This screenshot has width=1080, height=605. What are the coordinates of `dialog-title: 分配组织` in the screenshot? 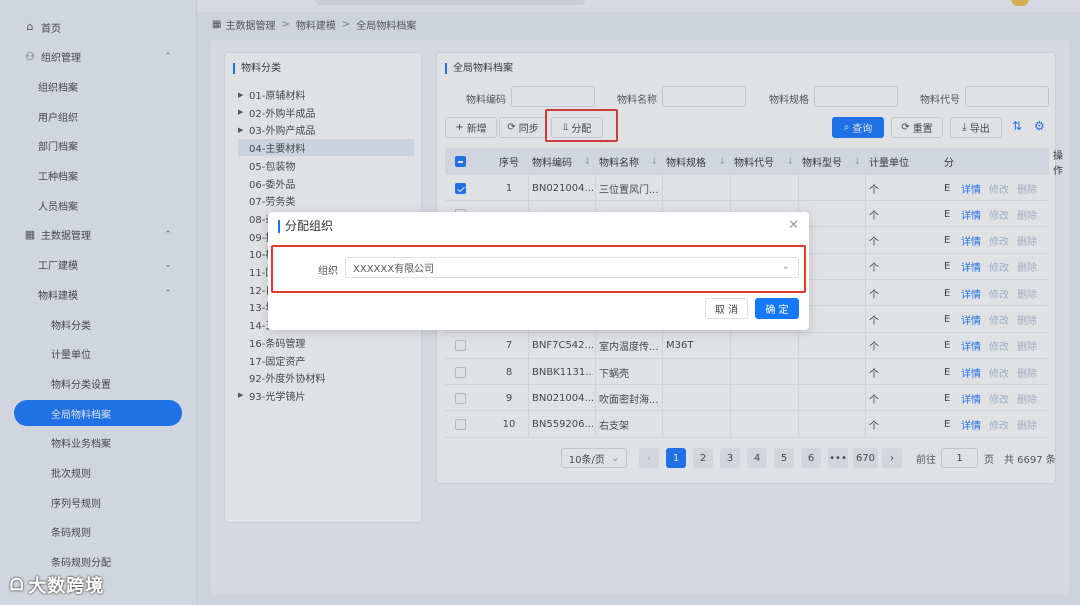 It's located at (305, 226).